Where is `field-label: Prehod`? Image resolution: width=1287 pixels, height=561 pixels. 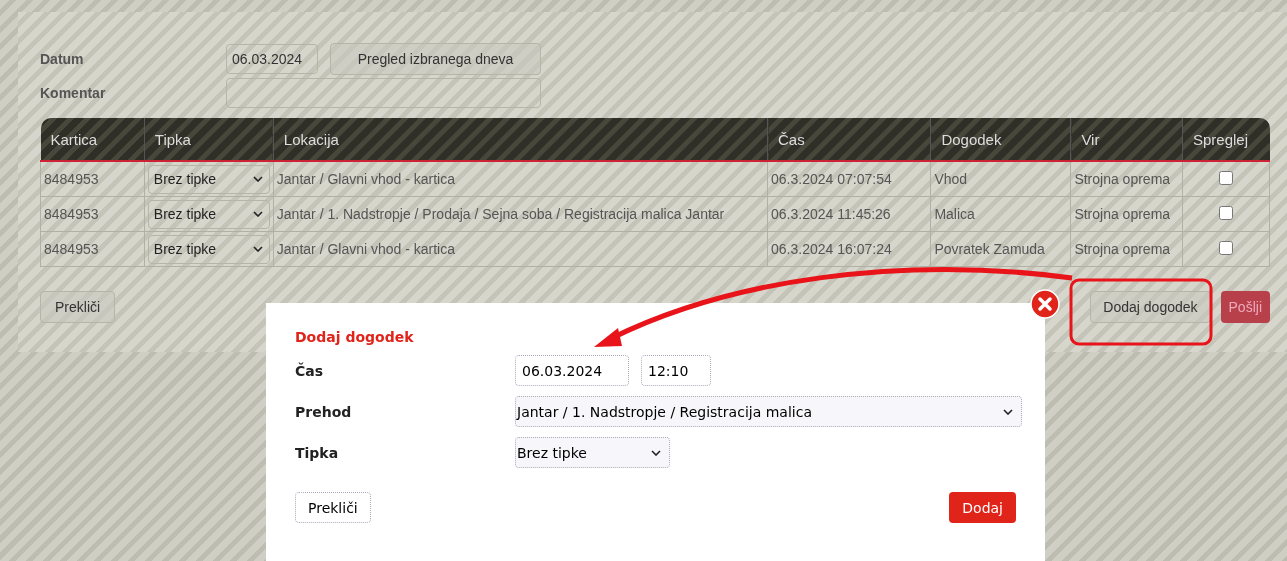
field-label: Prehod is located at coordinates (324, 411).